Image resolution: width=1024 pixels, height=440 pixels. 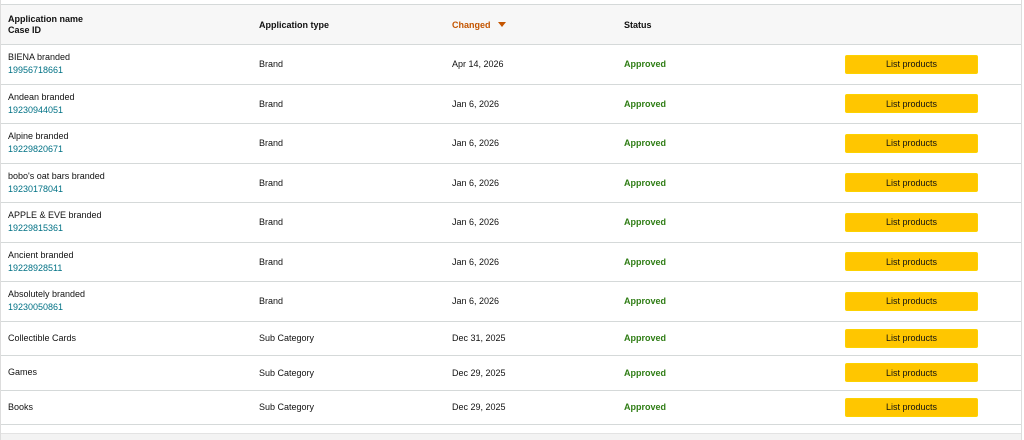 I want to click on application-name-cell: Games, so click(x=22, y=373).